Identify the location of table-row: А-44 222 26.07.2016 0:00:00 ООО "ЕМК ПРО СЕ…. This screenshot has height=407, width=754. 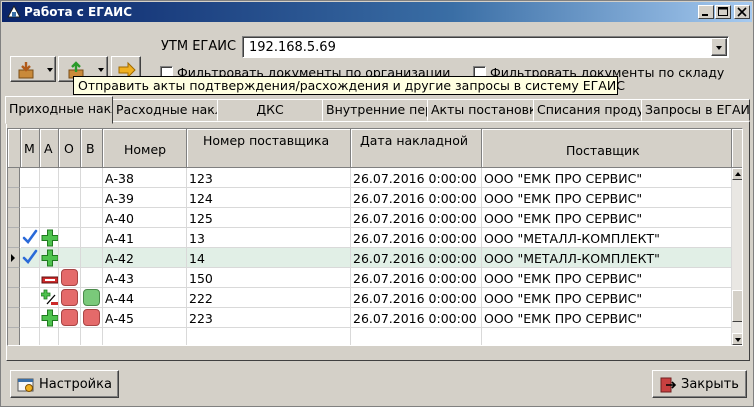
(370, 298).